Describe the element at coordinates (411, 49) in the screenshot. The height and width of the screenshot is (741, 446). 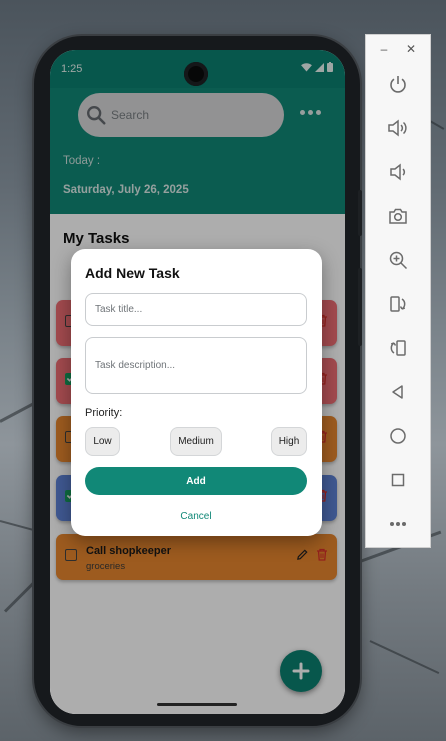
I see `close-icon: ✕` at that location.